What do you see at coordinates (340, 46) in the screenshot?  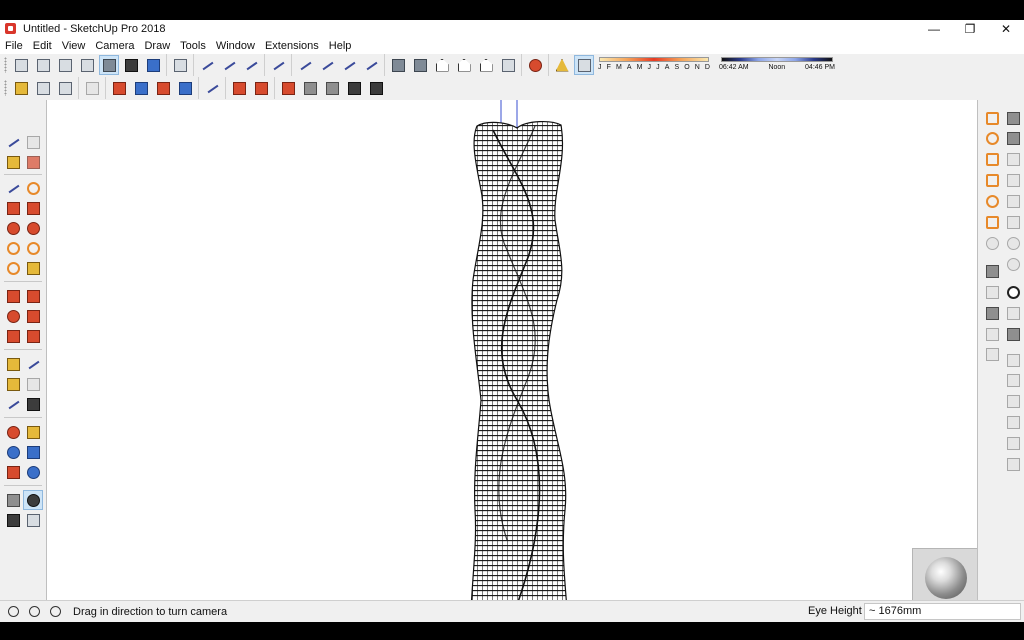 I see `menu-help: Help` at bounding box center [340, 46].